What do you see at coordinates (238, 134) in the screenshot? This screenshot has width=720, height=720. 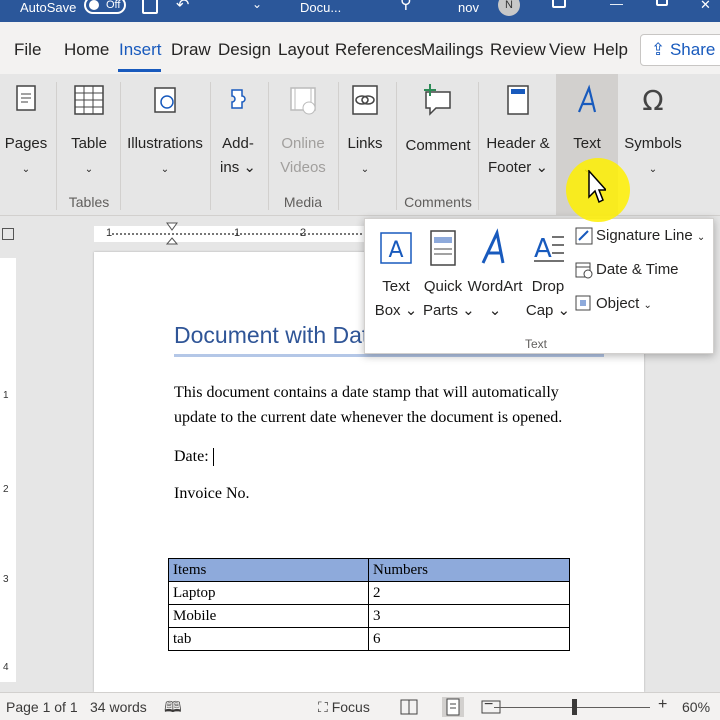 I see `addins-button: Add-ins ⌄` at bounding box center [238, 134].